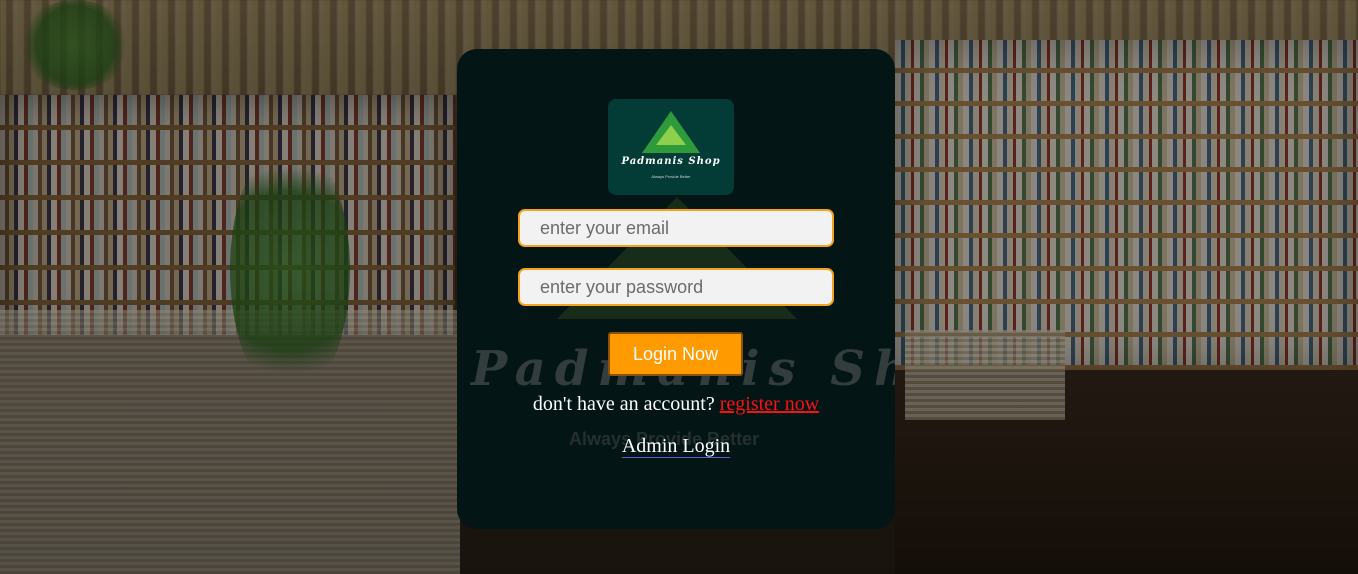 The height and width of the screenshot is (574, 1358). I want to click on register-prompt-line: don't have an account? register now, so click(676, 404).